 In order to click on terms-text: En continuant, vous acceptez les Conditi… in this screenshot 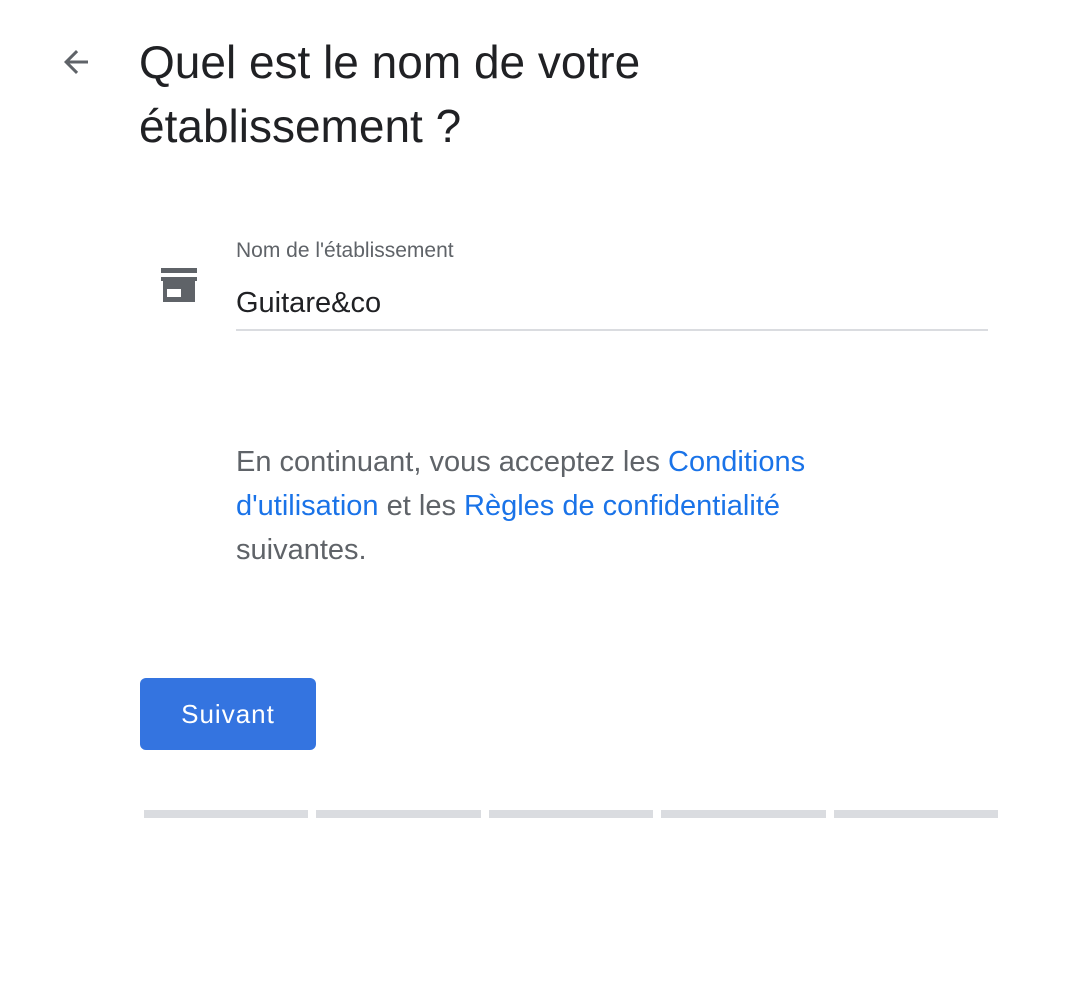, I will do `click(586, 506)`.